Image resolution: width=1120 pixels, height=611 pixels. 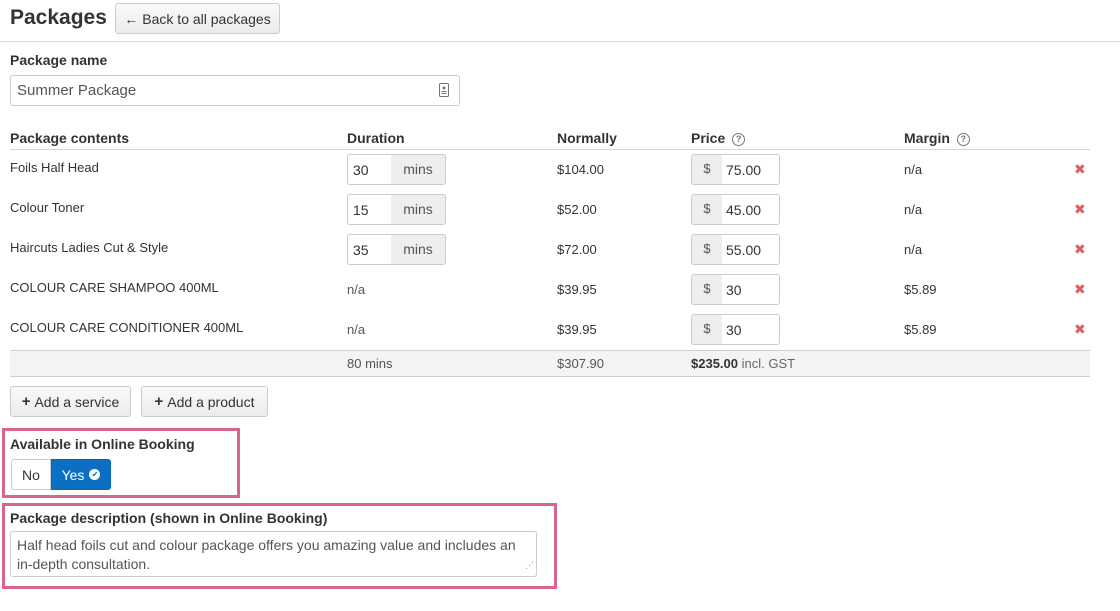 What do you see at coordinates (768, 363) in the screenshot?
I see `total-price-suffix: incl. GST` at bounding box center [768, 363].